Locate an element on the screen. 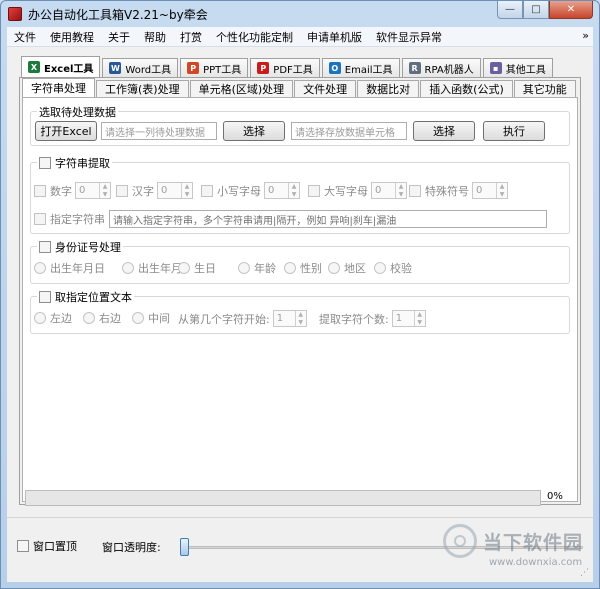 The image size is (600, 589). extract-count-spinner: 1 ▲ ▼ is located at coordinates (408, 318).